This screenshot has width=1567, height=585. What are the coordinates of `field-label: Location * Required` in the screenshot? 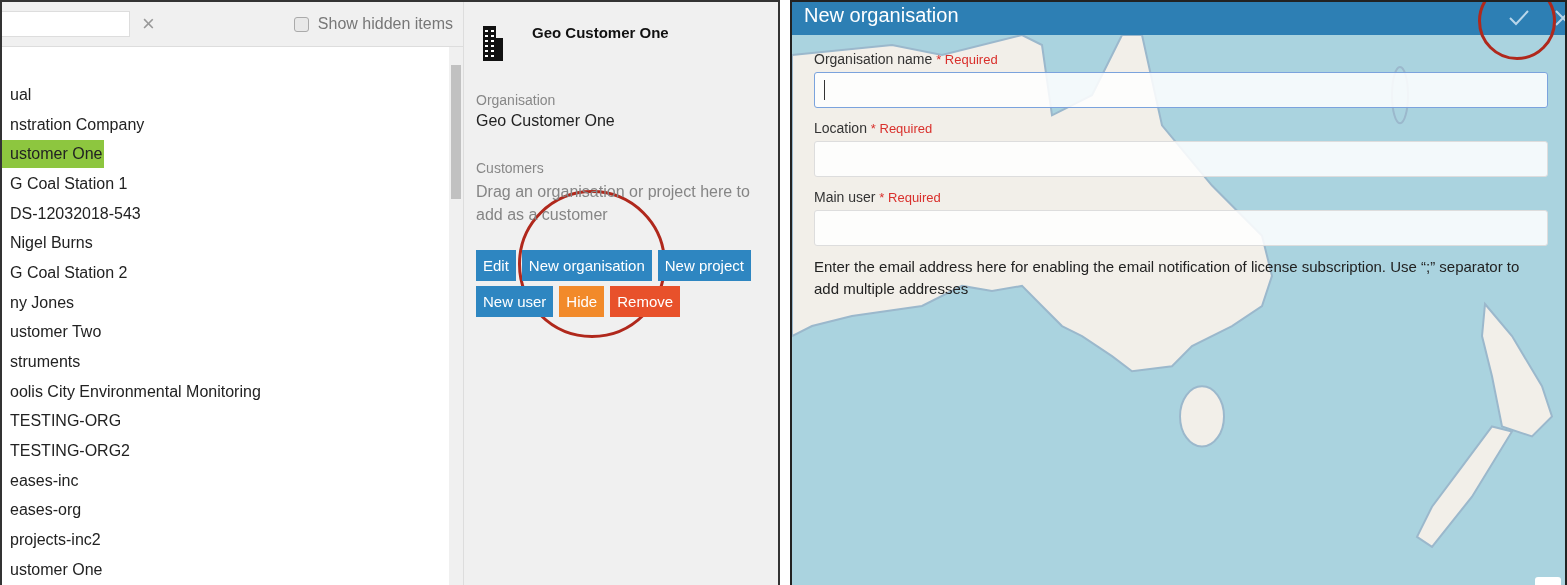 It's located at (874, 128).